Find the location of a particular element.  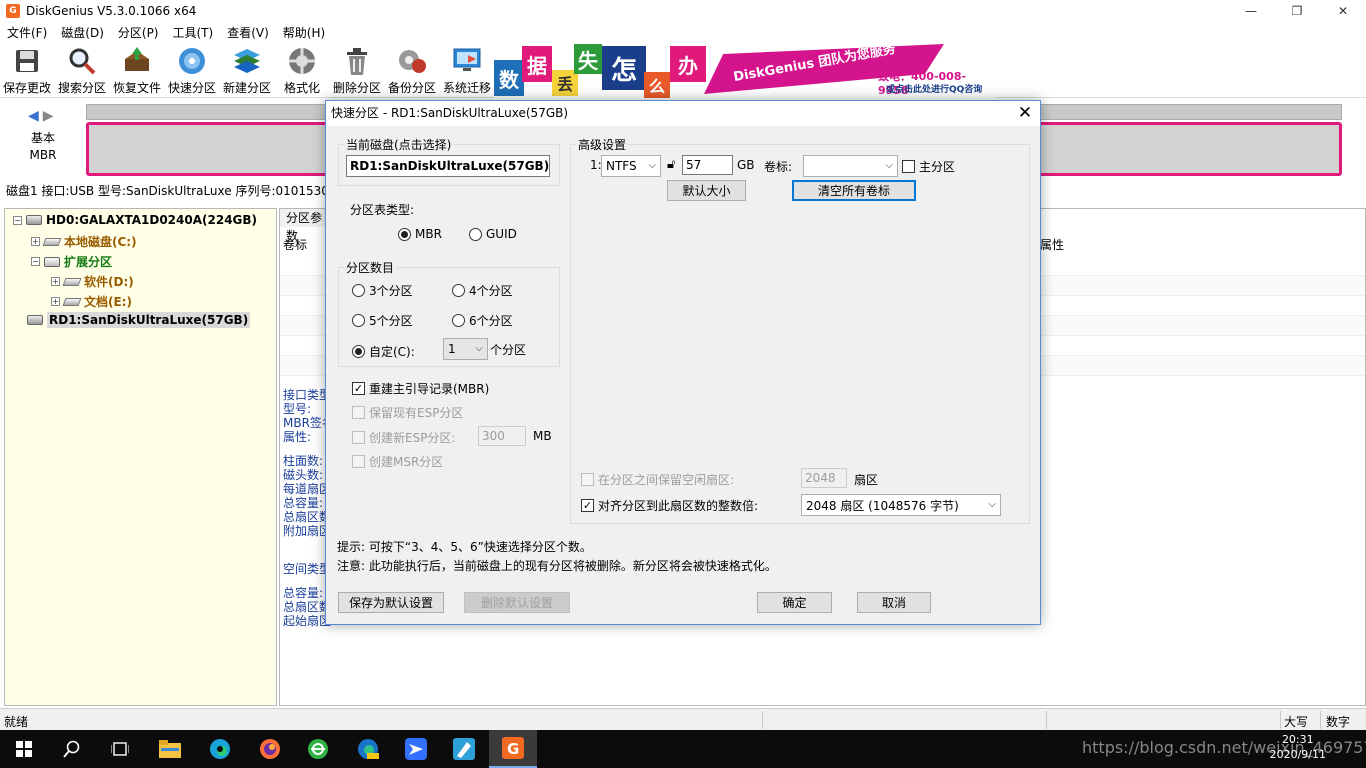

checkbox-primary-partition: 主分区 is located at coordinates (928, 166).